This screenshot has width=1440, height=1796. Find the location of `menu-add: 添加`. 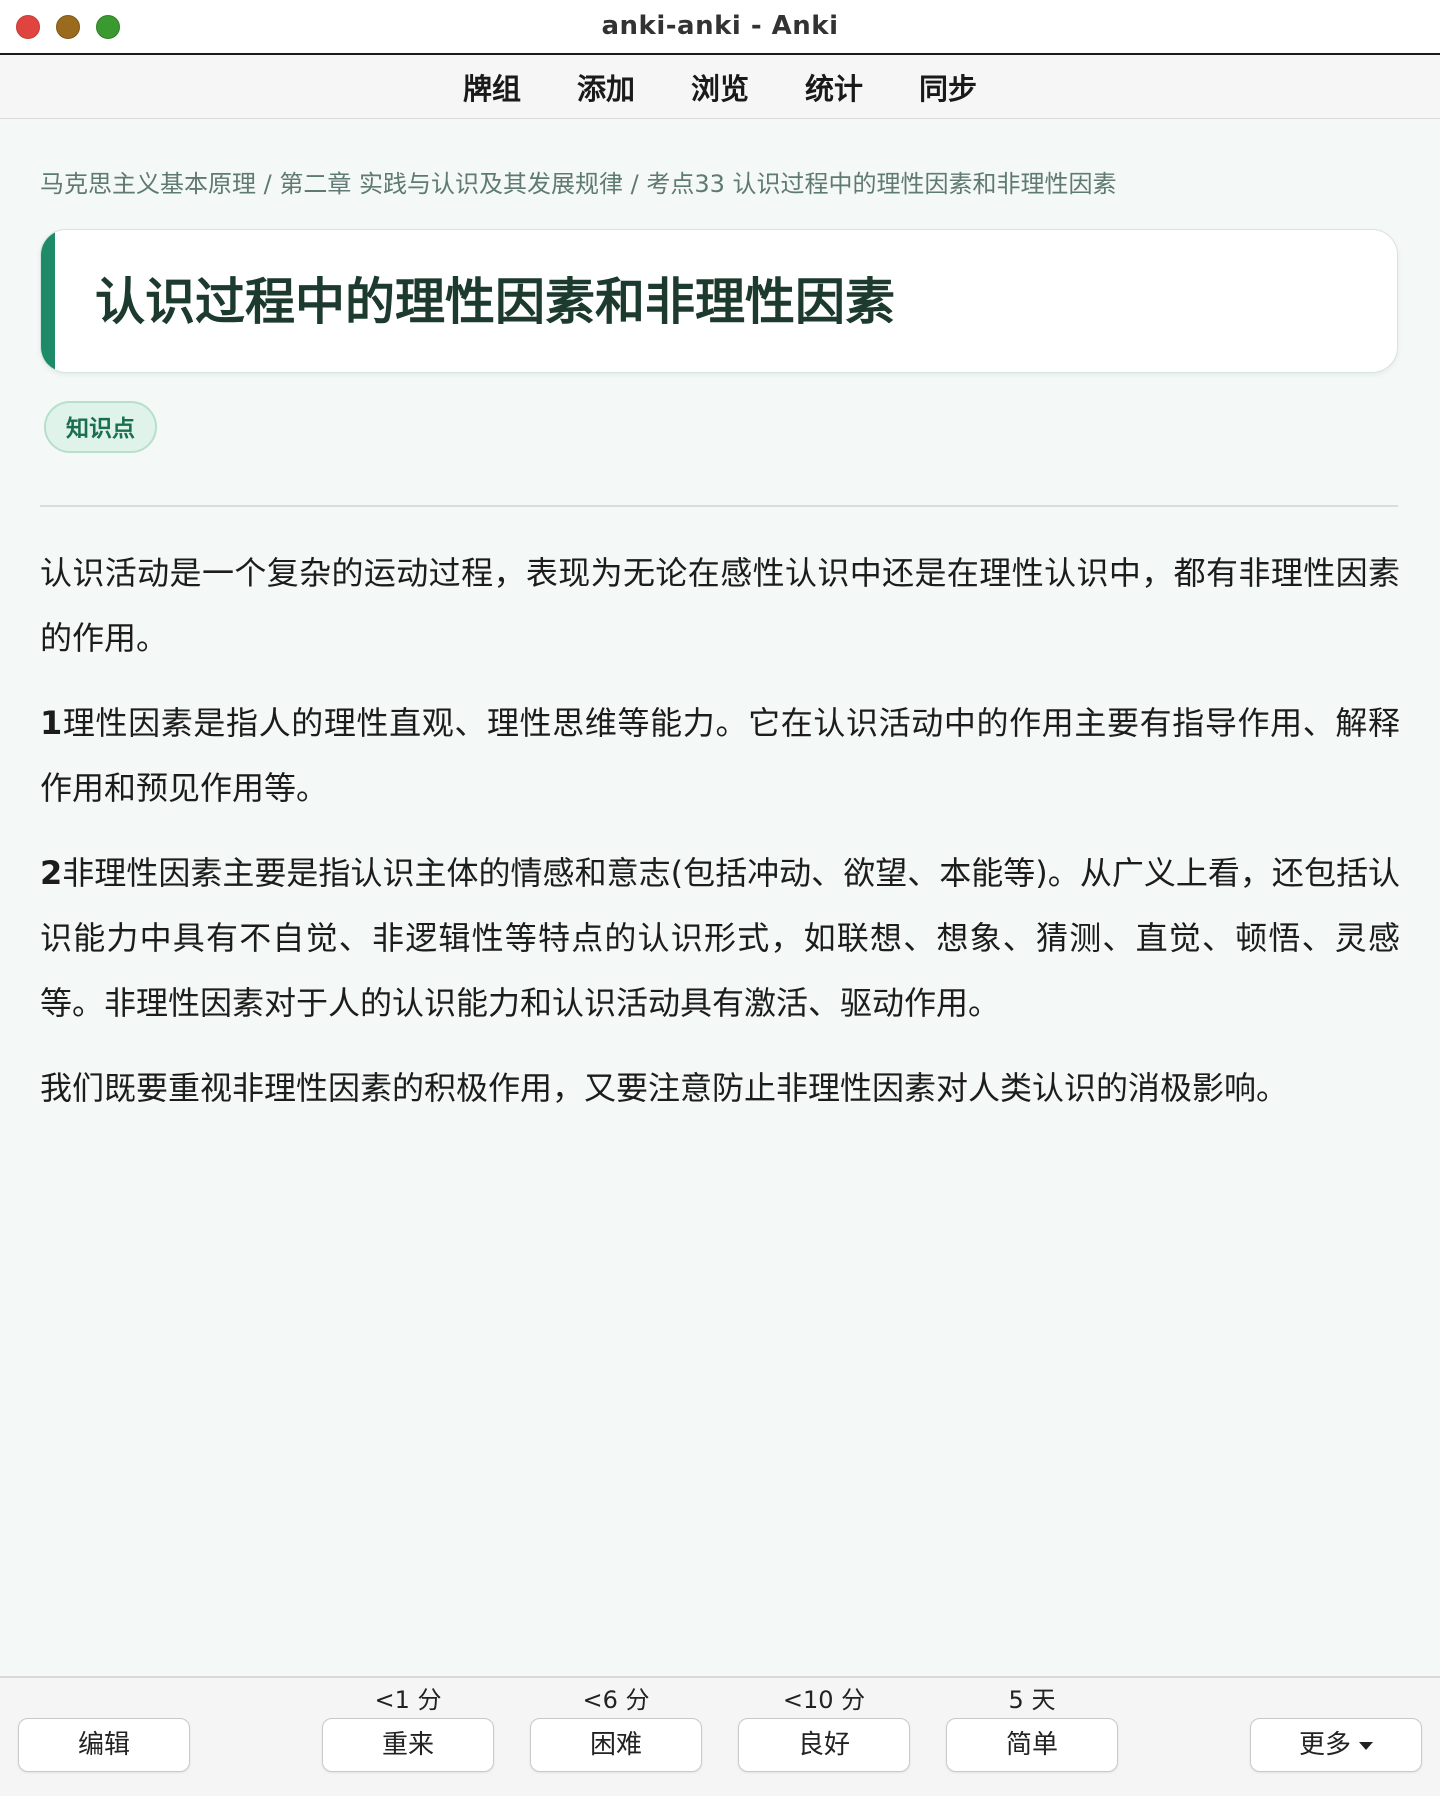

menu-add: 添加 is located at coordinates (606, 87).